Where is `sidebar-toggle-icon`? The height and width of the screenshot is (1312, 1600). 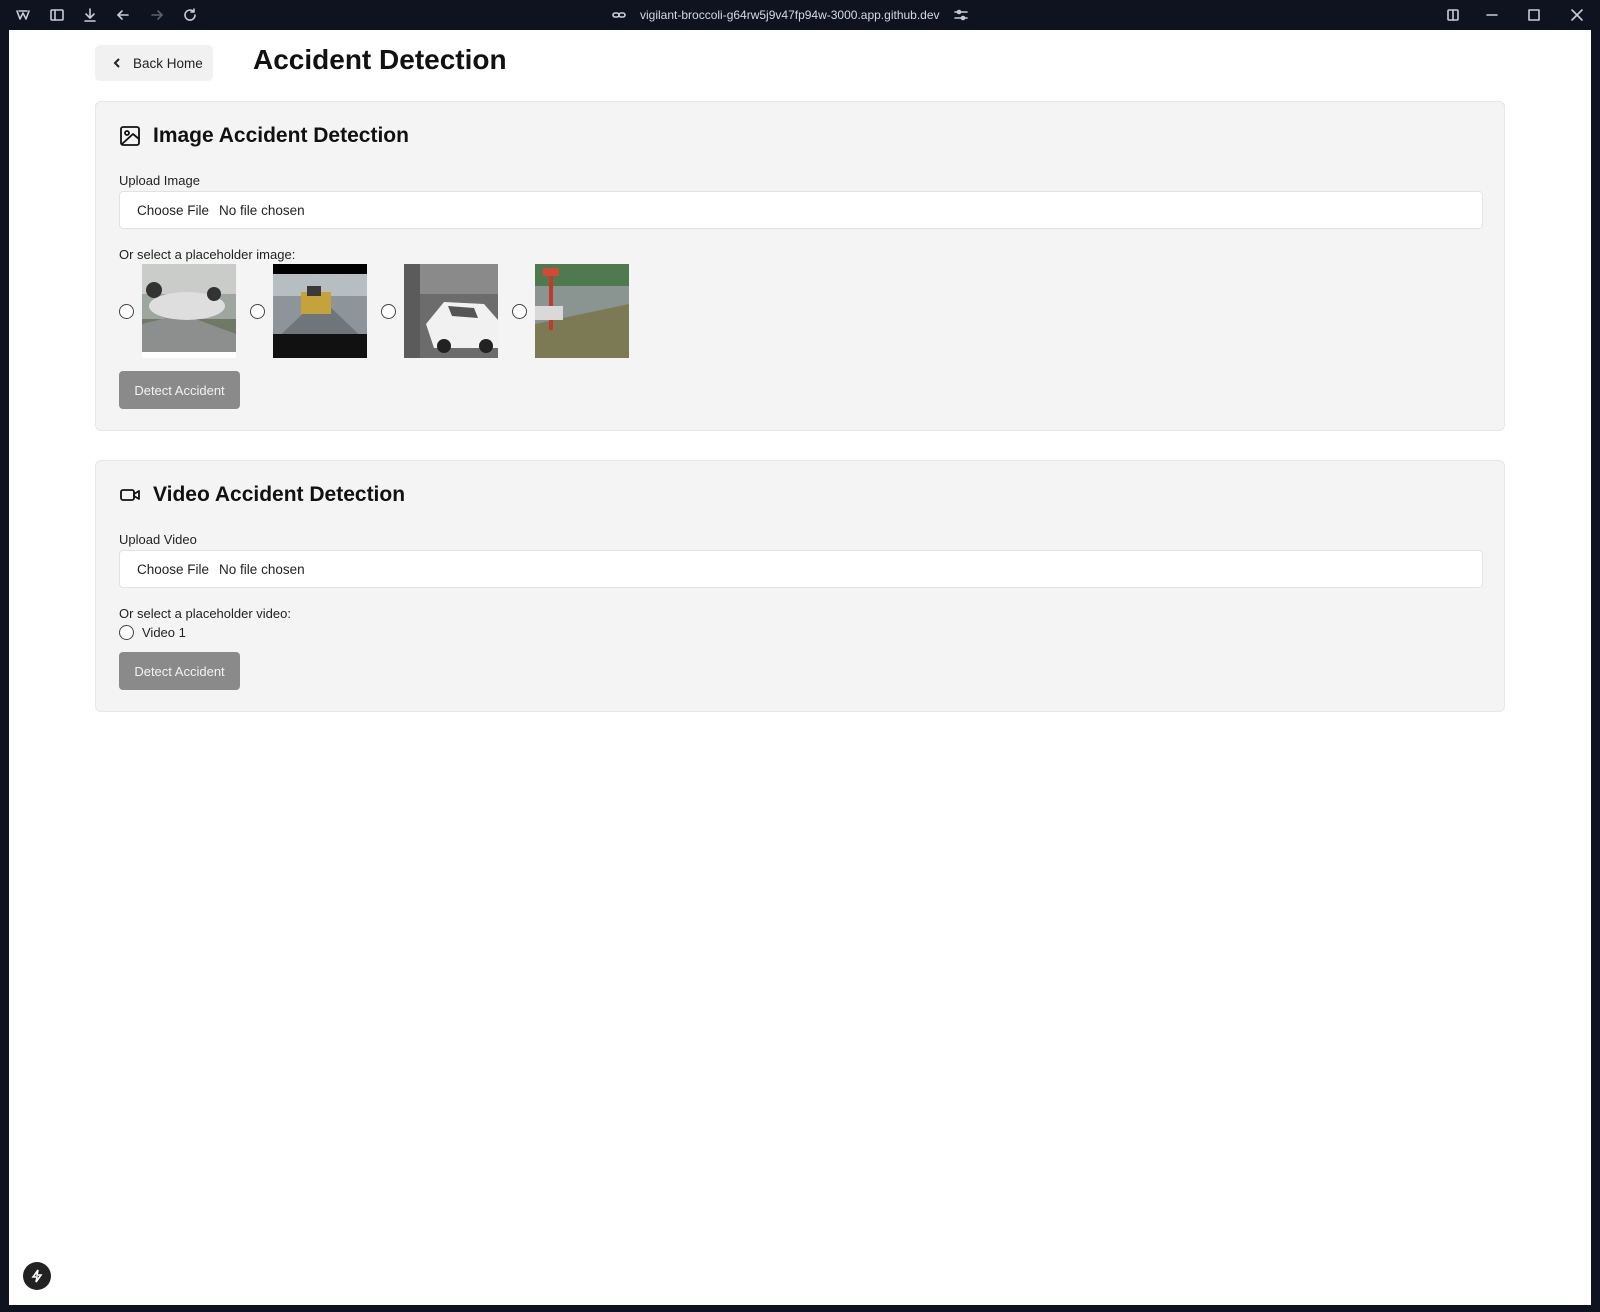 sidebar-toggle-icon is located at coordinates (57, 15).